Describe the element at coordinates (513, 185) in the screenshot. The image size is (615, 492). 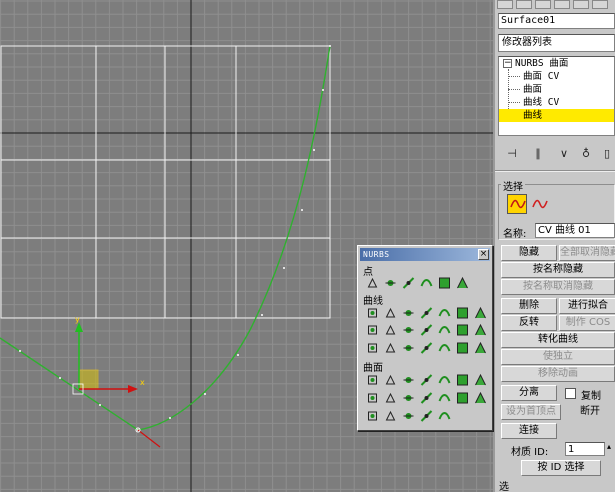
I see `selection-rollout-title: 选择` at that location.